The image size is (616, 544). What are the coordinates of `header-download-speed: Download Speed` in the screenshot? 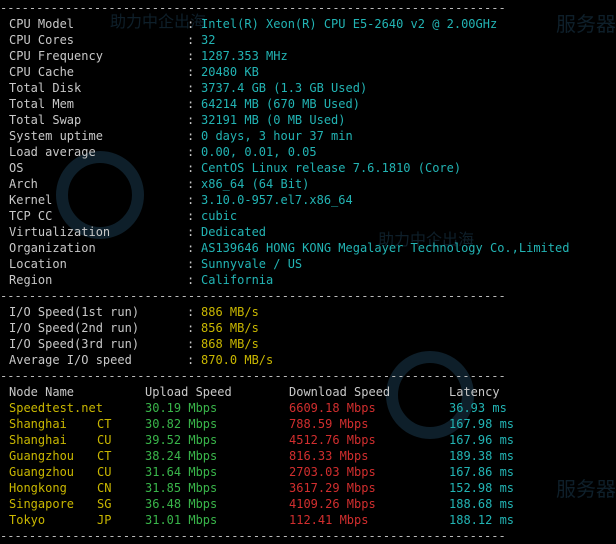 It's located at (340, 392).